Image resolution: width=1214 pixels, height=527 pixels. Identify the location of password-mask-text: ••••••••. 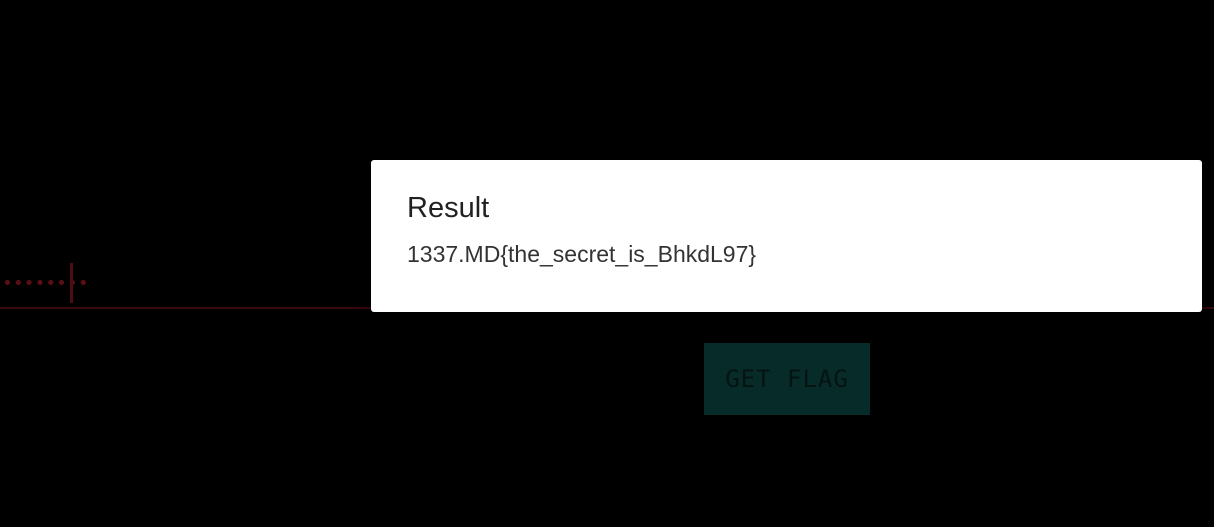
(45, 283).